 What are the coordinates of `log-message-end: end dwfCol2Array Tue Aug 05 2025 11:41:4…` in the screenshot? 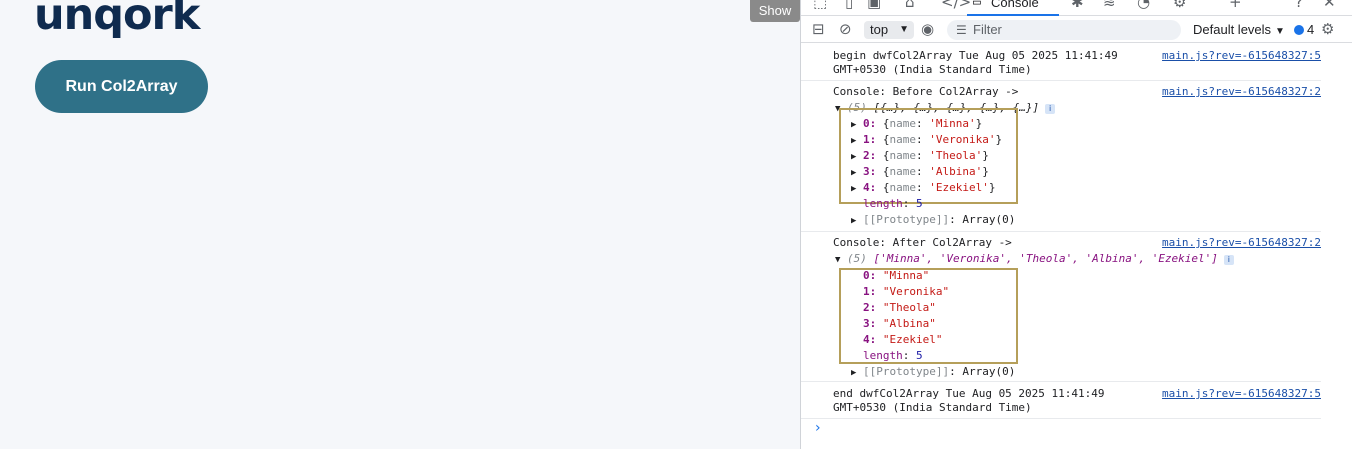 It's located at (1061, 401).